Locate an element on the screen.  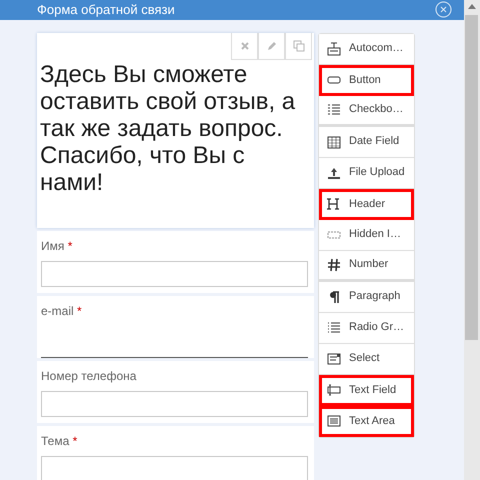
text-field-icon is located at coordinates (334, 390).